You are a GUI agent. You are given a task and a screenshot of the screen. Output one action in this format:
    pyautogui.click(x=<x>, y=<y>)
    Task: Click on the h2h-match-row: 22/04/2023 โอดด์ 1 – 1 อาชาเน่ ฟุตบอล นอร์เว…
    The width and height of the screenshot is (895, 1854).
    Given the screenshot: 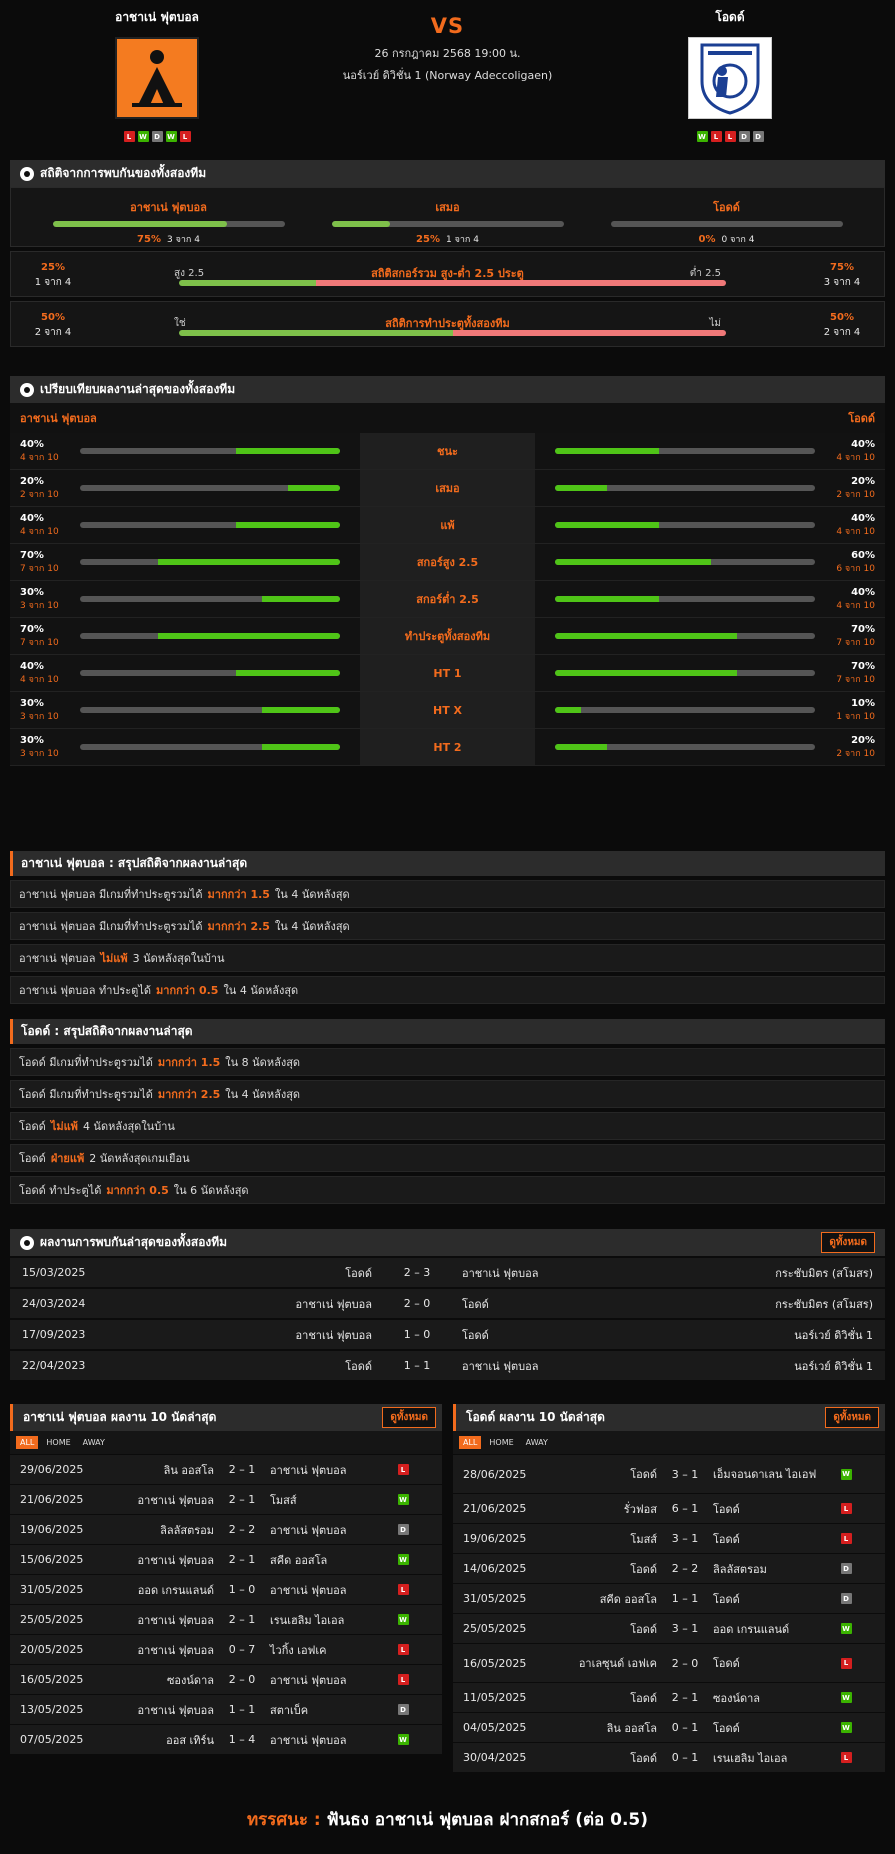 What is the action you would take?
    pyautogui.click(x=447, y=1365)
    